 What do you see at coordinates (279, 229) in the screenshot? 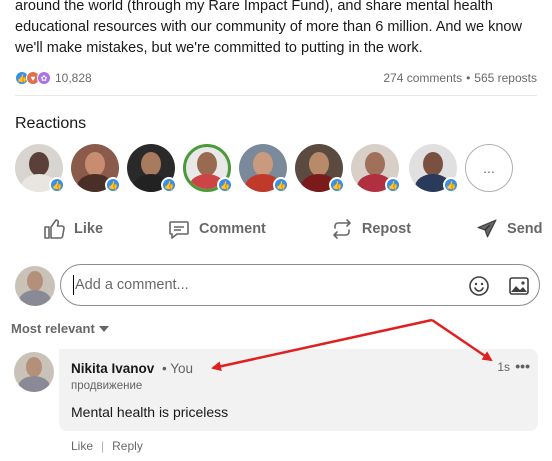
I see `post-actions: Like Comment Repost Send` at bounding box center [279, 229].